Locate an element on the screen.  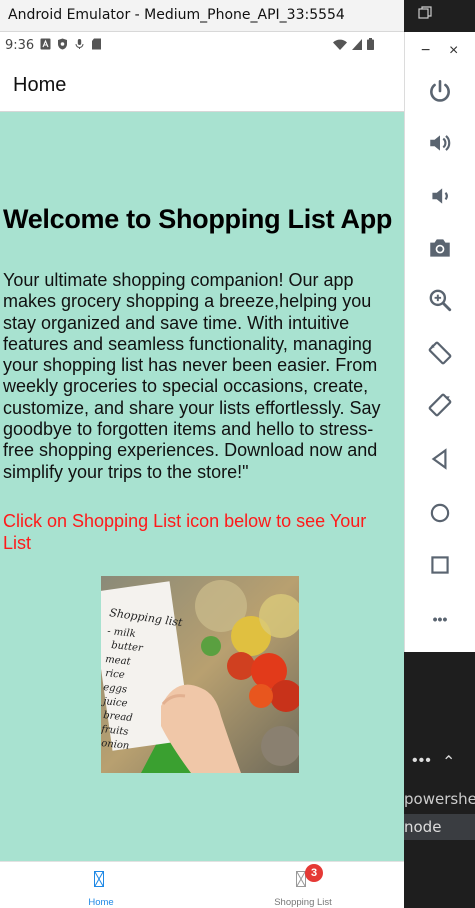
status-bar: 9:36 is located at coordinates (202, 45).